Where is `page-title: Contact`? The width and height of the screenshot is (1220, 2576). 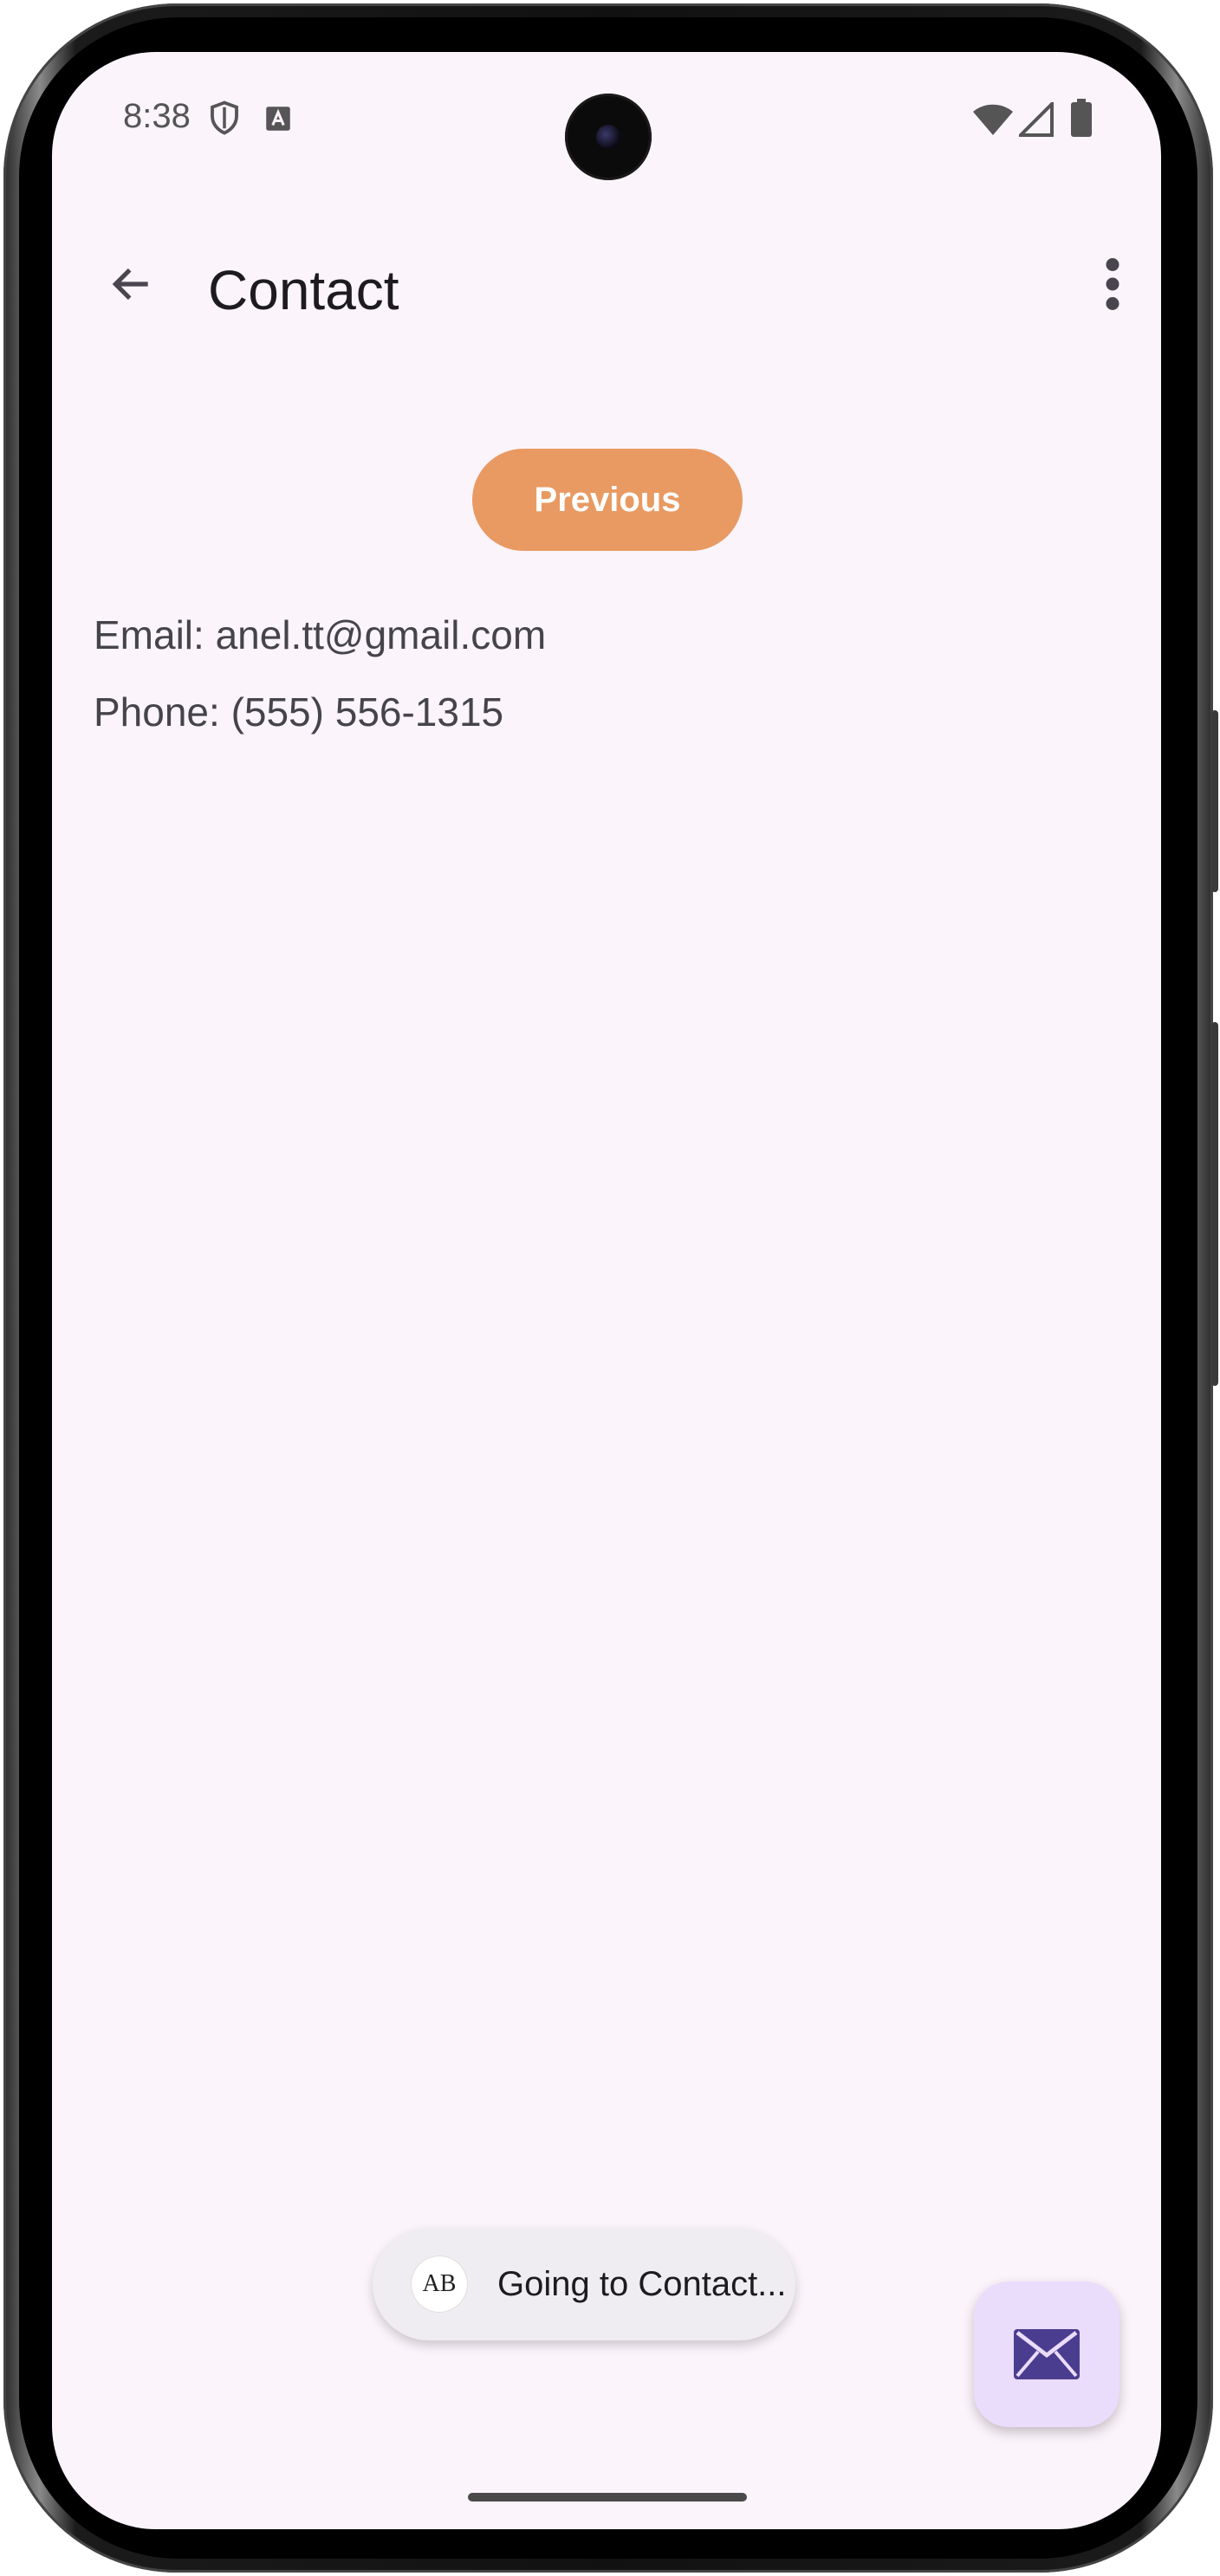 page-title: Contact is located at coordinates (304, 290).